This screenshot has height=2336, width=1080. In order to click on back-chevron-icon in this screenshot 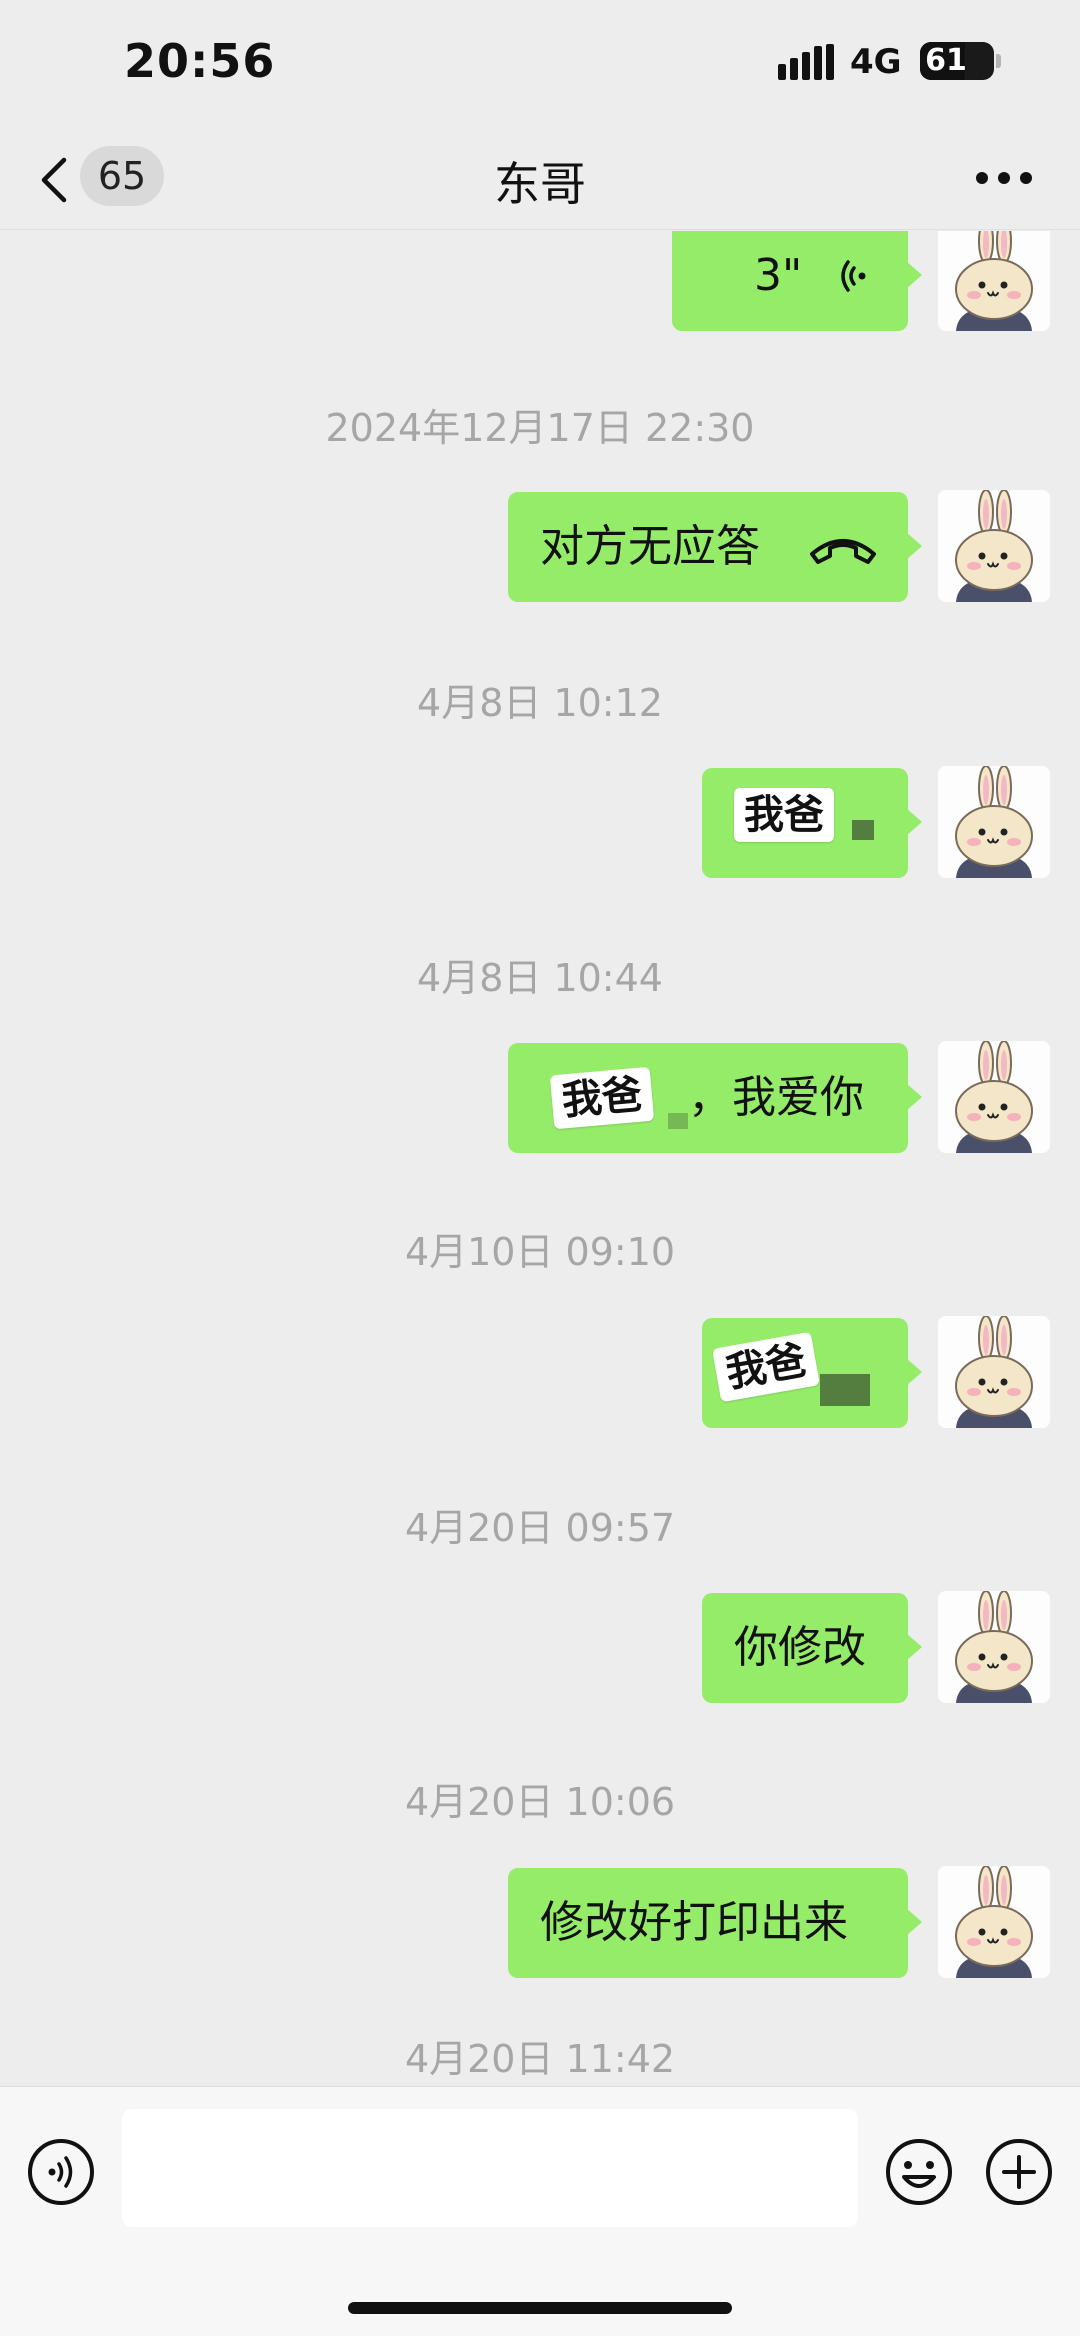, I will do `click(54, 180)`.